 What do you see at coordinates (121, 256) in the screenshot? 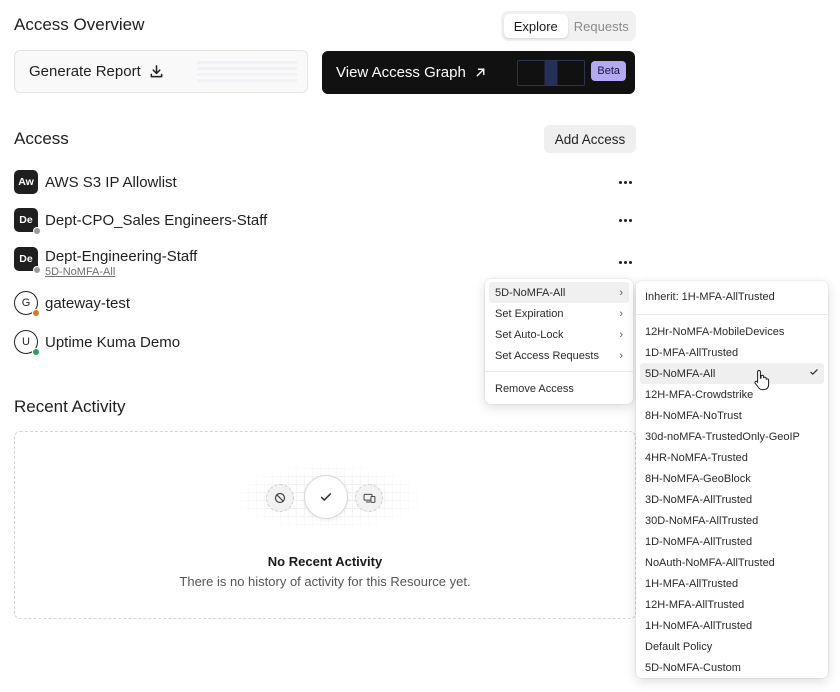
I see `access-name: Dept-Engineering-Staff` at bounding box center [121, 256].